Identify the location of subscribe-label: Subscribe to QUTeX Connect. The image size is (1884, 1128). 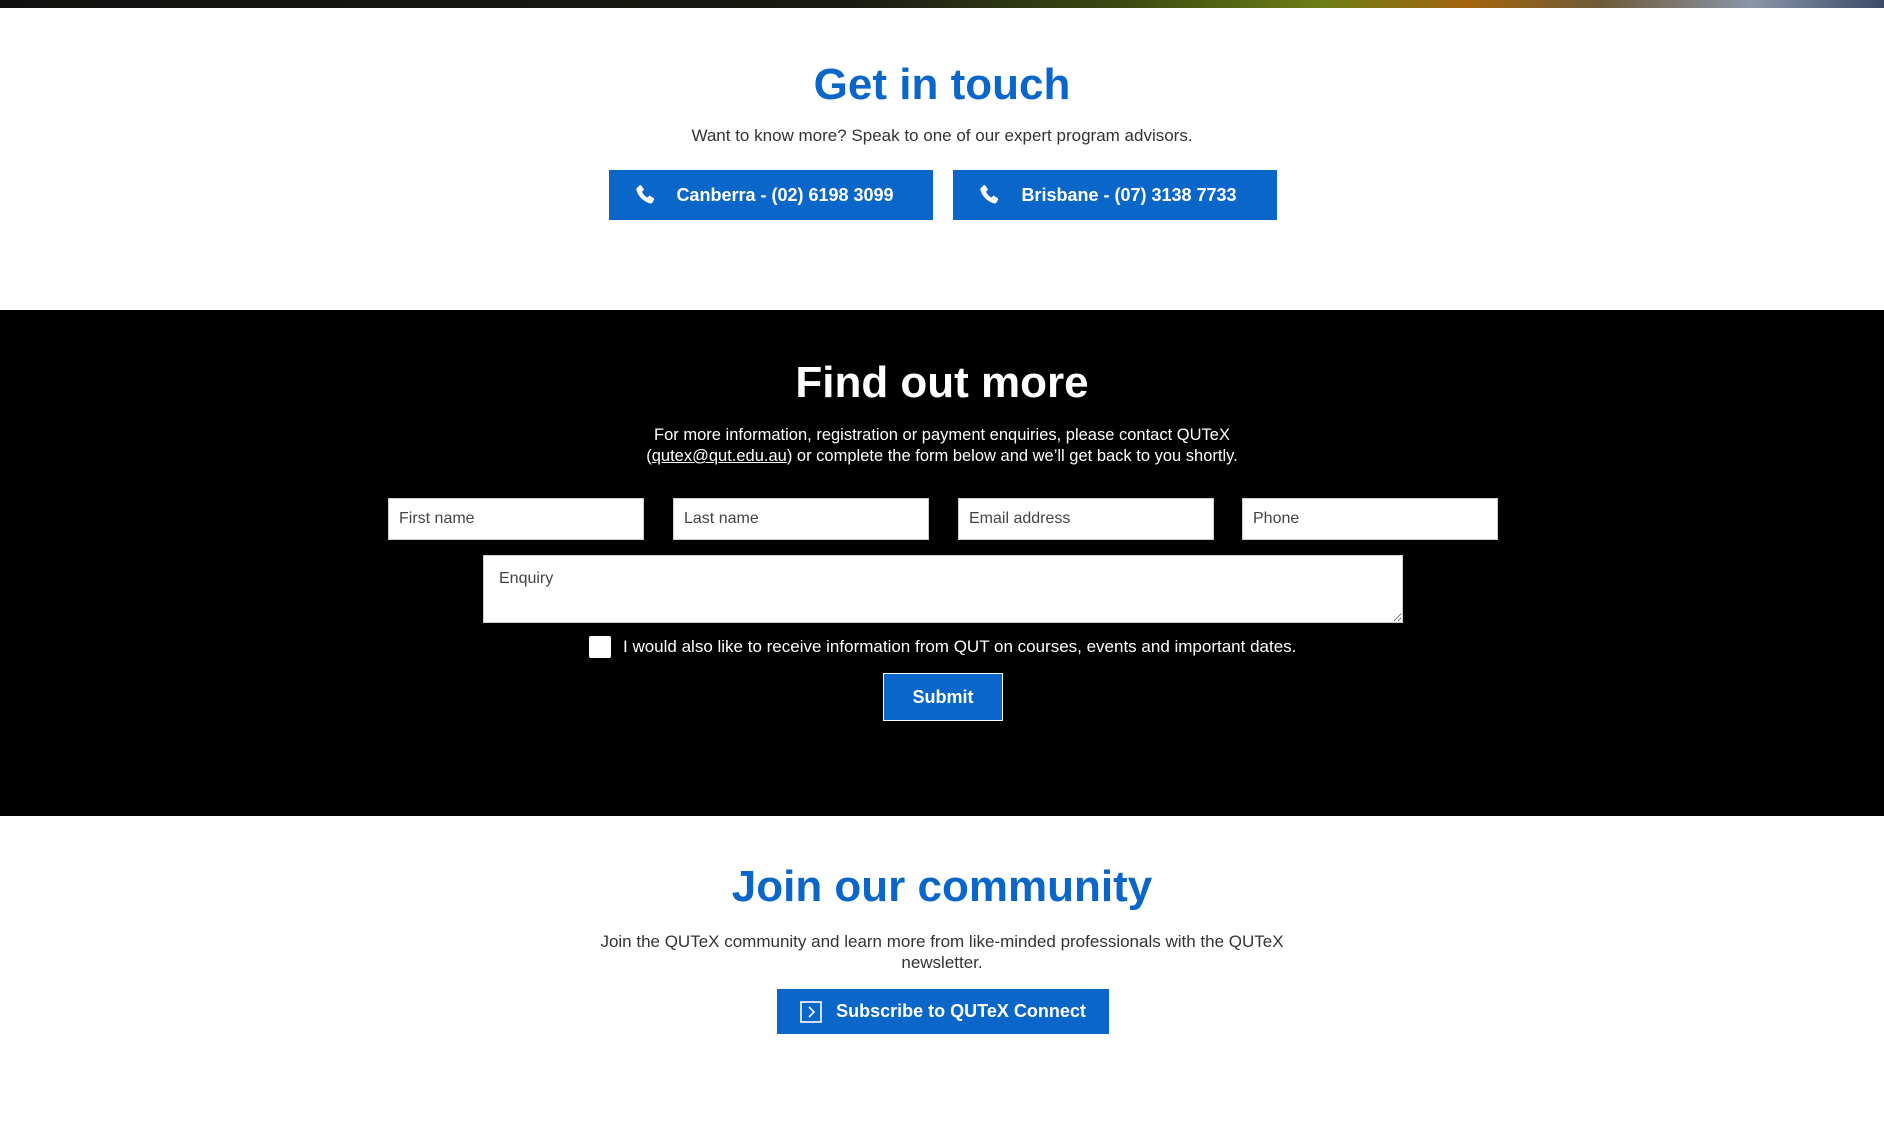
(961, 1011).